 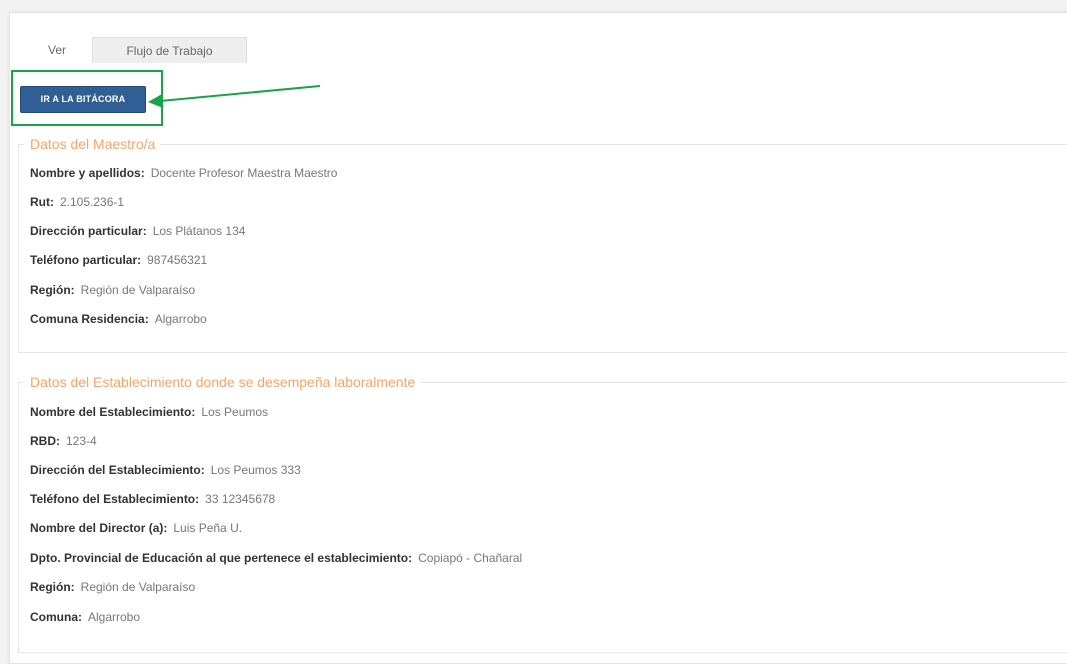 I want to click on field-value: Los Peumos 333, so click(x=255, y=470).